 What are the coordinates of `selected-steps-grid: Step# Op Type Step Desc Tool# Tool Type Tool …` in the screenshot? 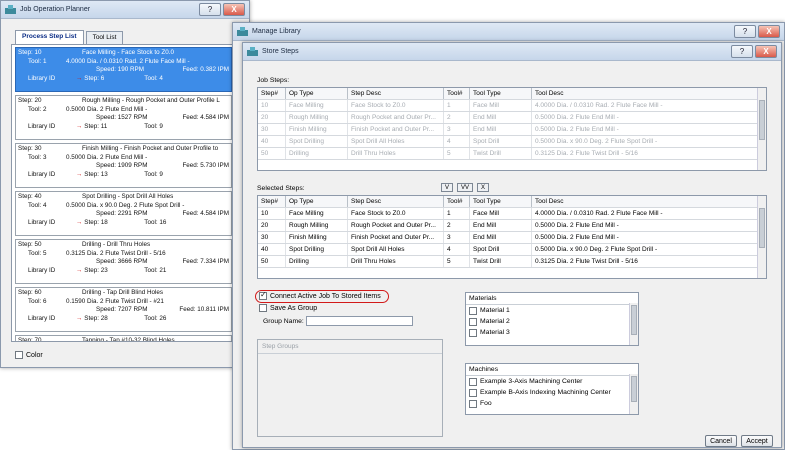 It's located at (512, 237).